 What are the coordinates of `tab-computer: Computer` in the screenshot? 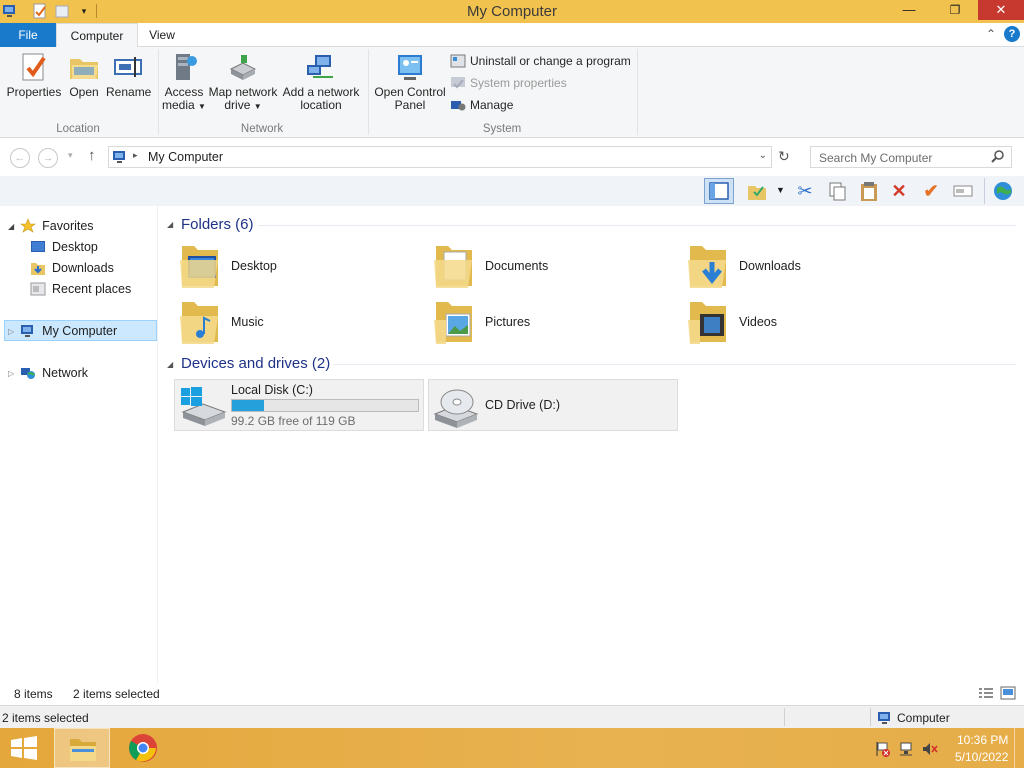 It's located at (97, 35).